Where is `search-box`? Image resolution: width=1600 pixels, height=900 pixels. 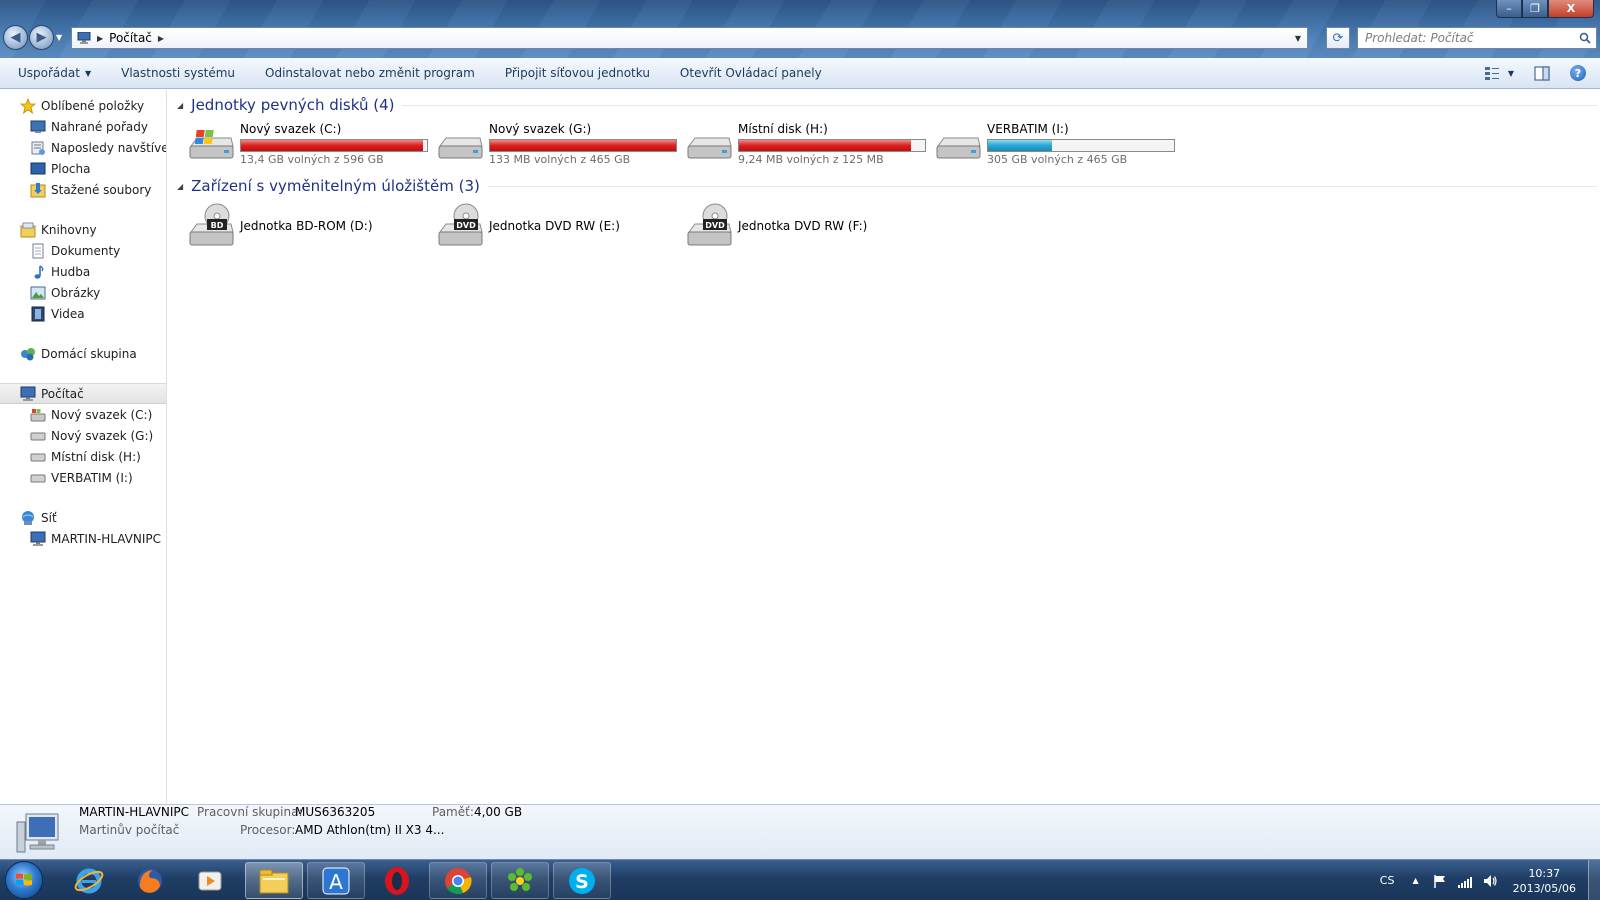 search-box is located at coordinates (1477, 38).